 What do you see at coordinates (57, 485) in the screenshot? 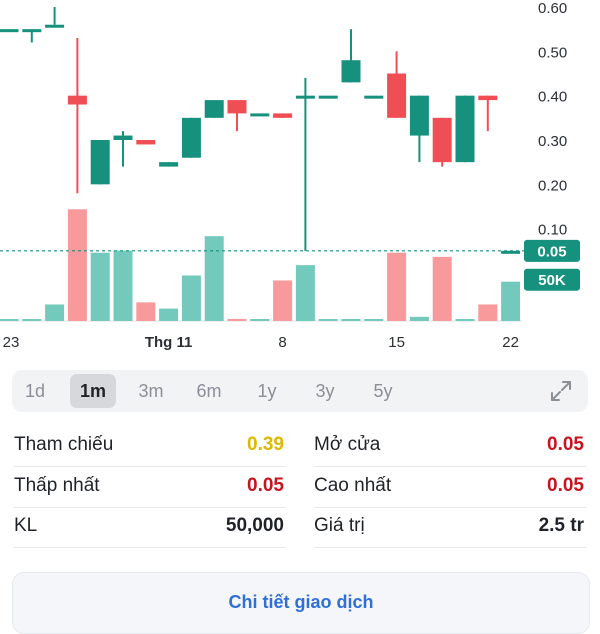
I see `stat-low-label: Thấp nhất` at bounding box center [57, 485].